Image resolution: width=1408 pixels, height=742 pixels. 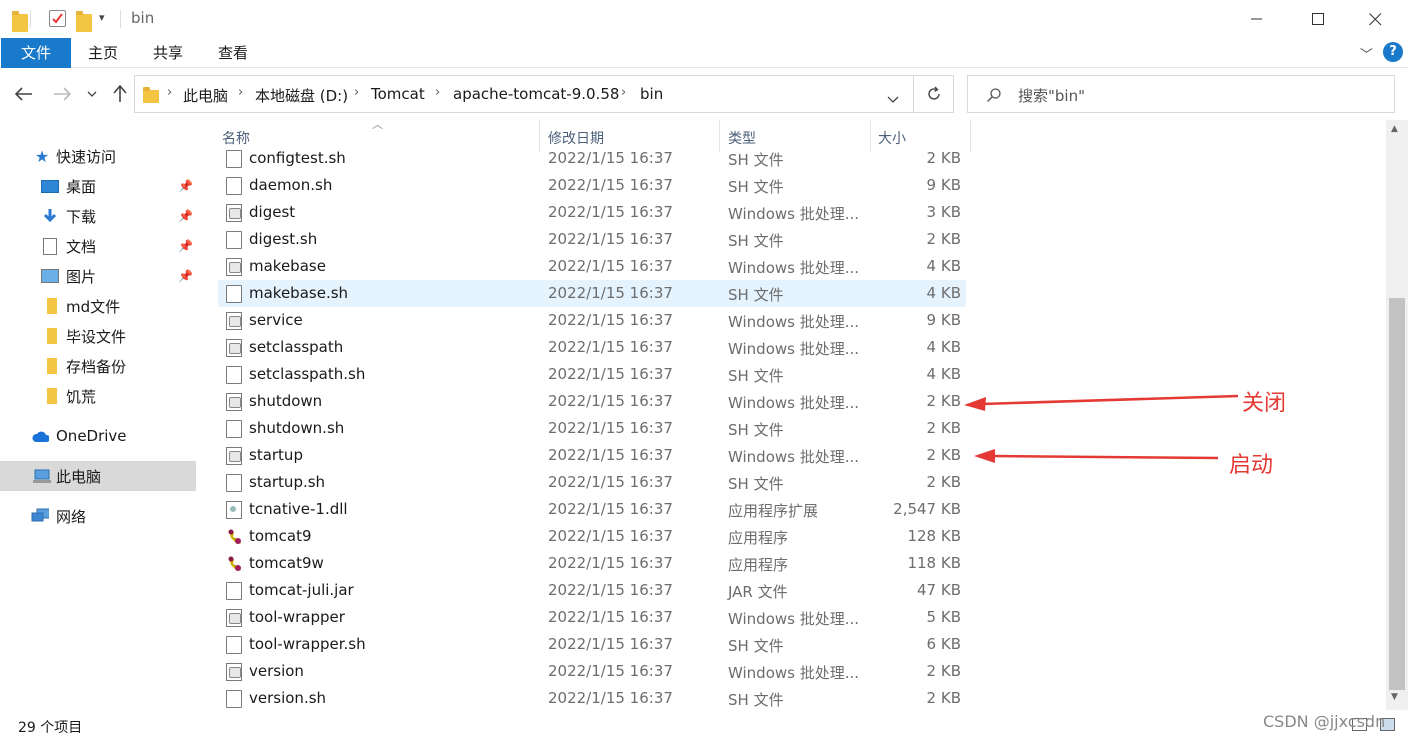 What do you see at coordinates (592, 185) in the screenshot?
I see `file-row: daemon.sh 2022/1/15 16:37 SH 文件 9 KB` at bounding box center [592, 185].